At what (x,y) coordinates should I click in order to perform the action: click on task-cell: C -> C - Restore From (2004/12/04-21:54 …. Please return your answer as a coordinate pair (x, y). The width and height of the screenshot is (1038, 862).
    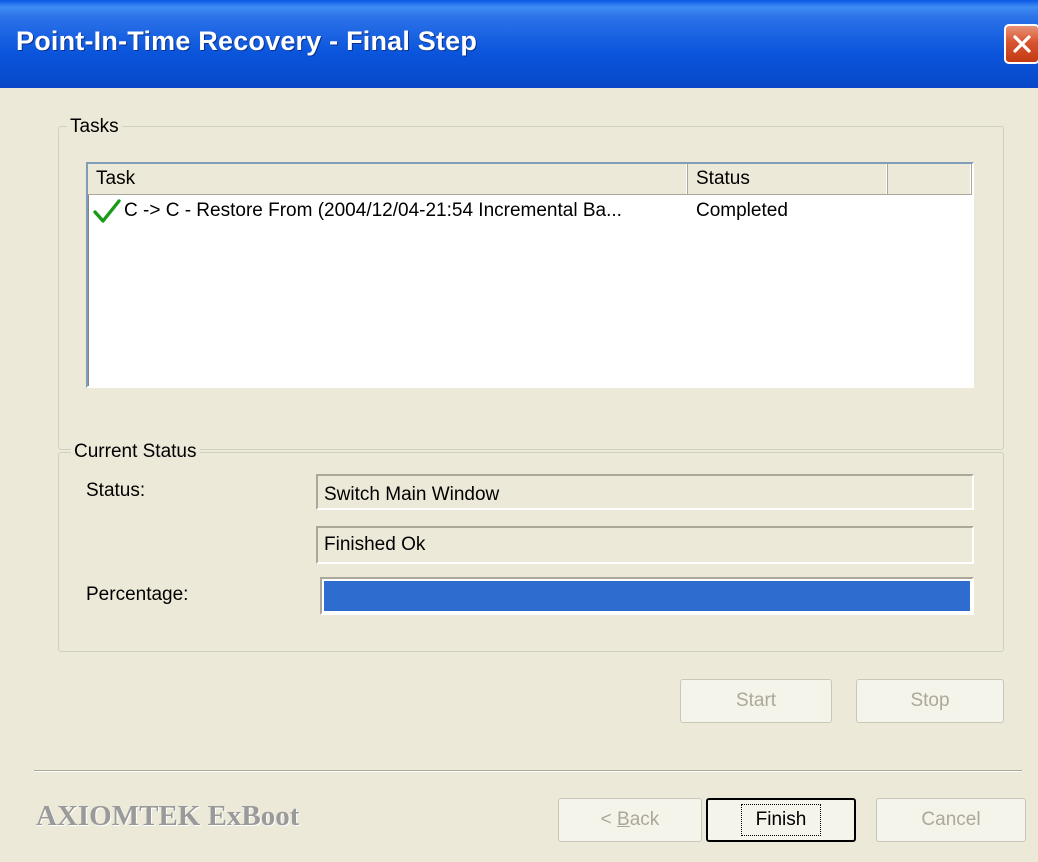
    Looking at the image, I should click on (388, 211).